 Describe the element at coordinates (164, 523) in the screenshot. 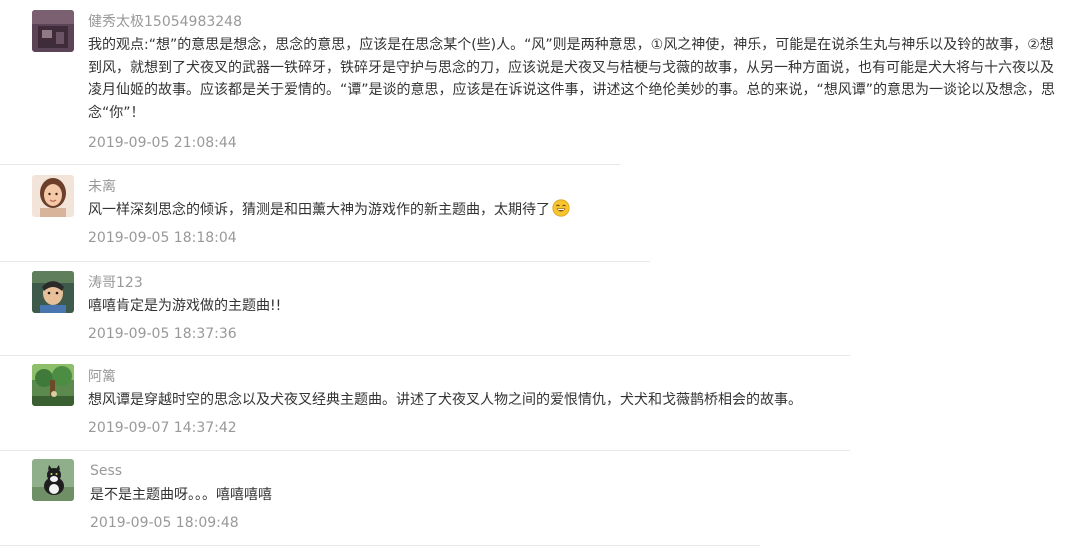

I see `comment-timestamp: 2019-09-05 18:09:48` at that location.